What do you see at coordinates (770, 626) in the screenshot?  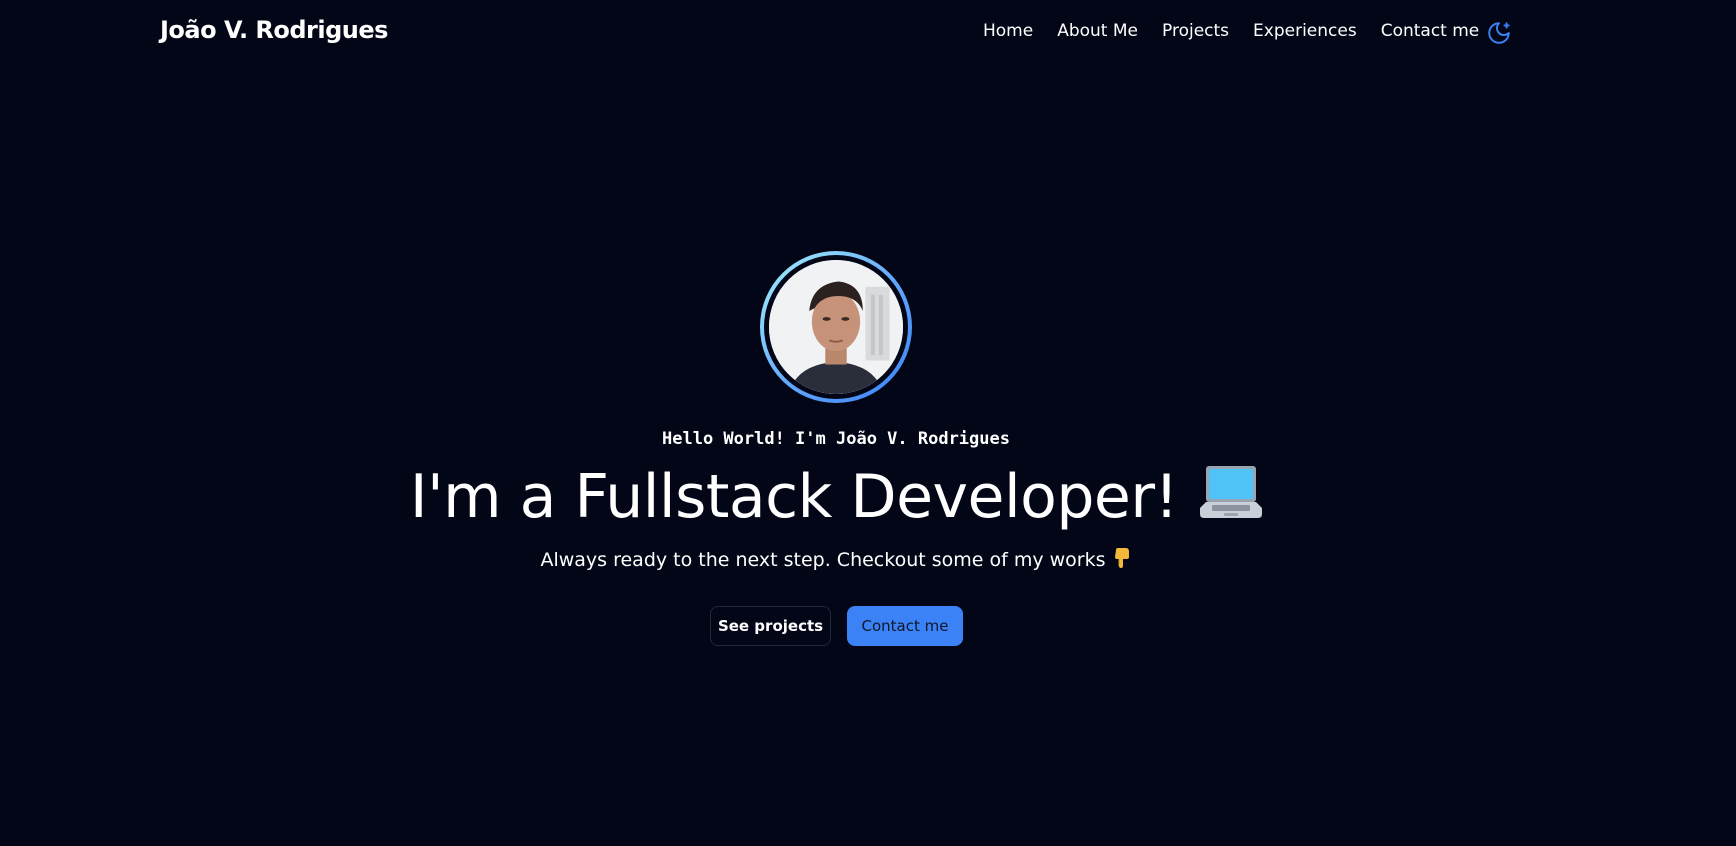 I see `see-projects-button: See projects` at bounding box center [770, 626].